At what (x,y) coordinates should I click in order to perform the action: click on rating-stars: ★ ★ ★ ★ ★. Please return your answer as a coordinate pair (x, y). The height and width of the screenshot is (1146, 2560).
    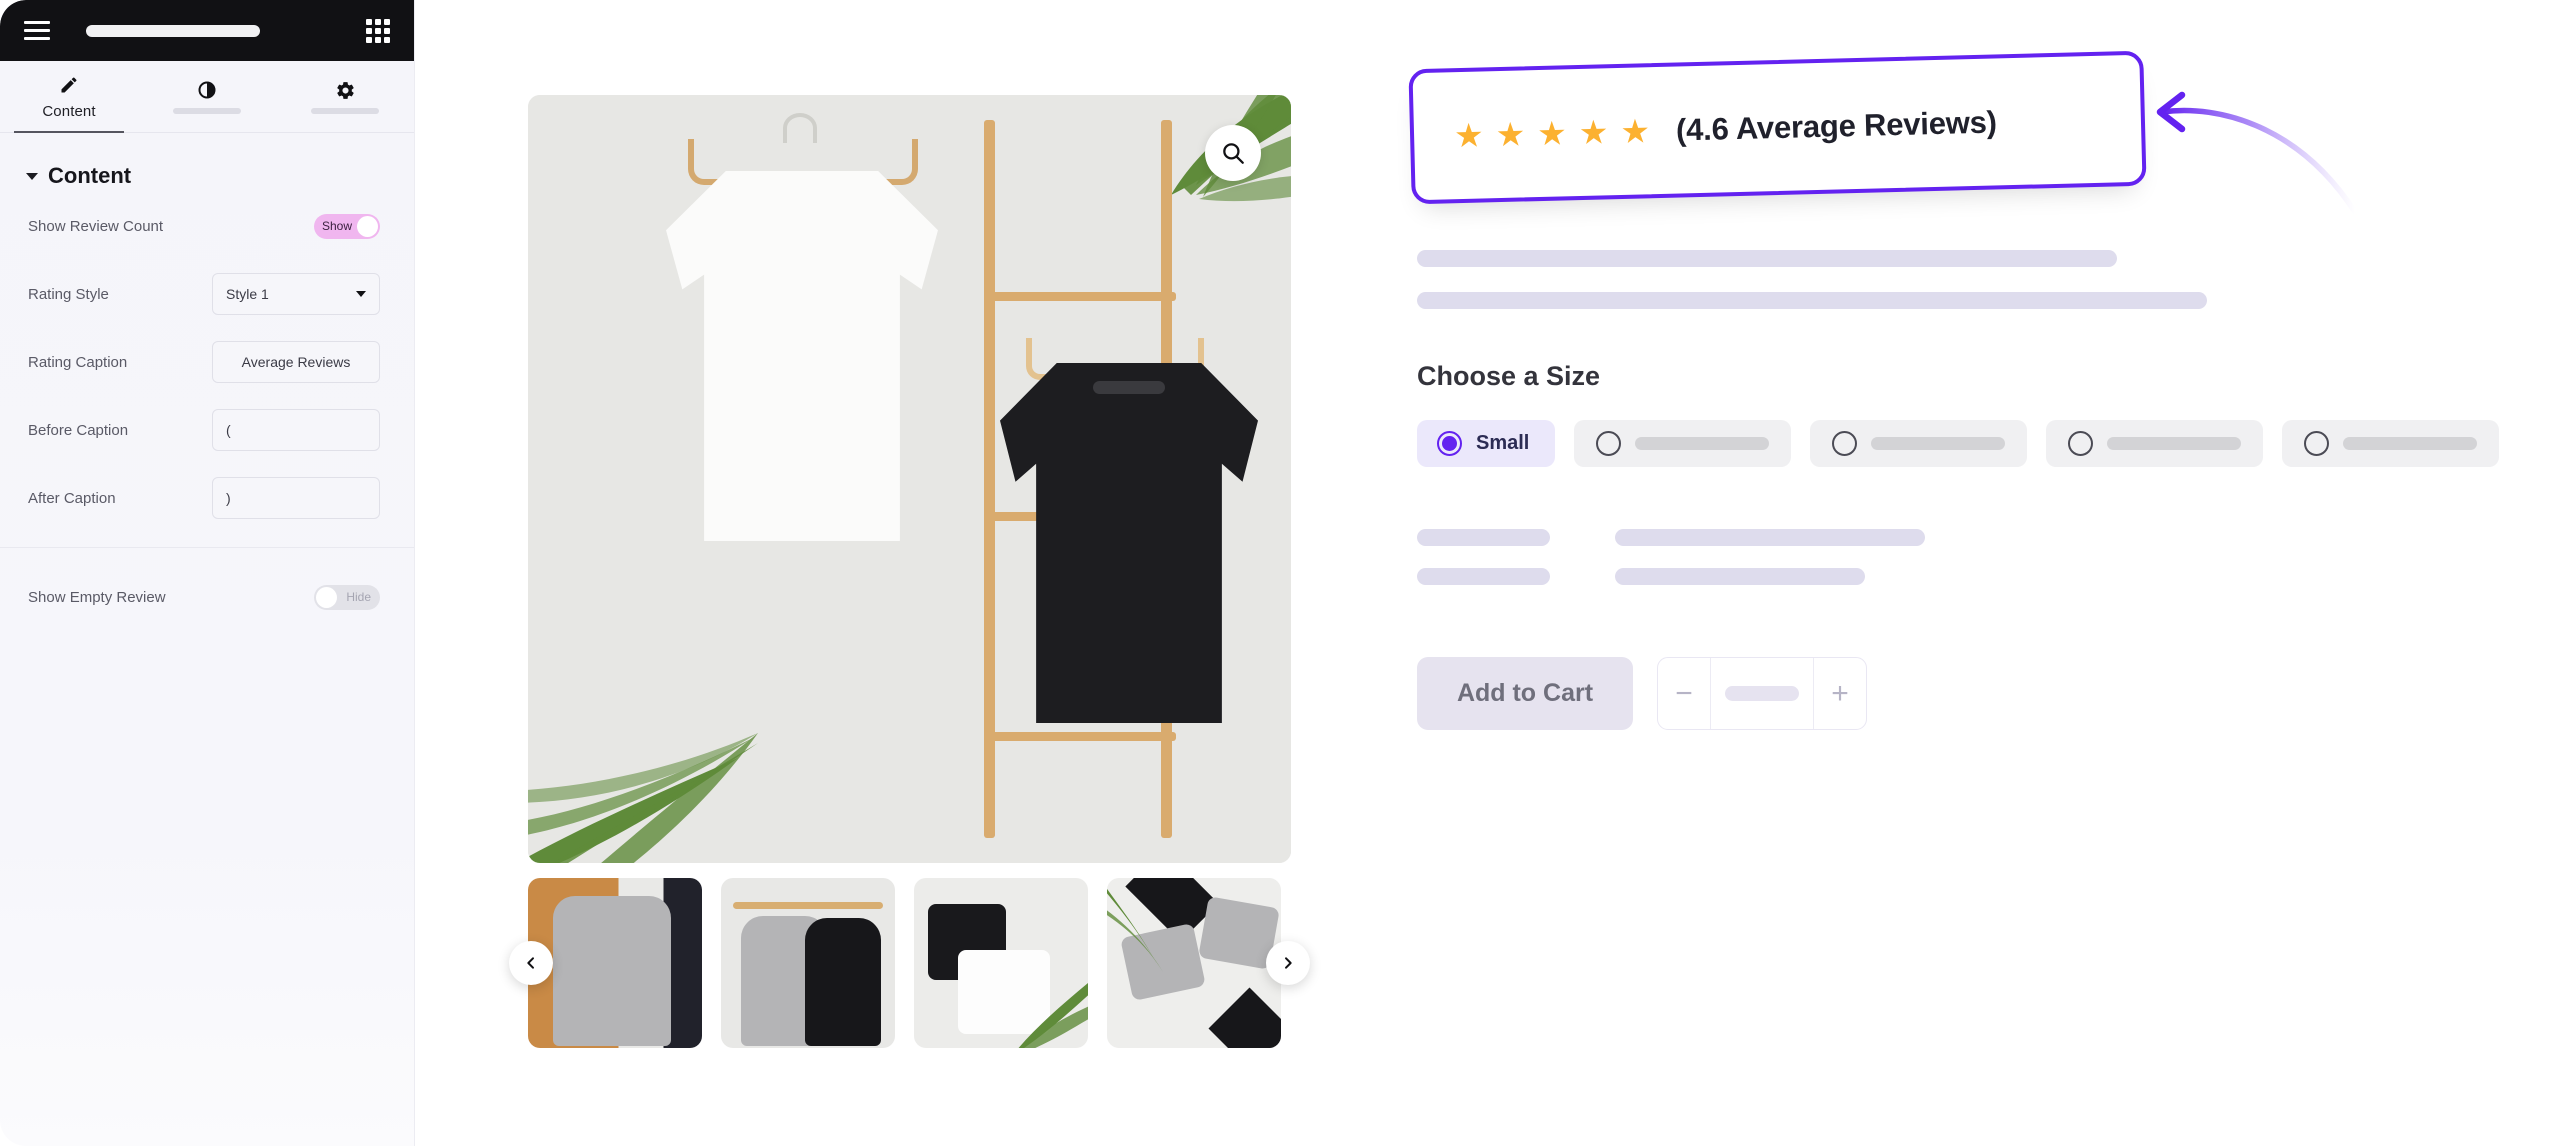
    Looking at the image, I should click on (1552, 133).